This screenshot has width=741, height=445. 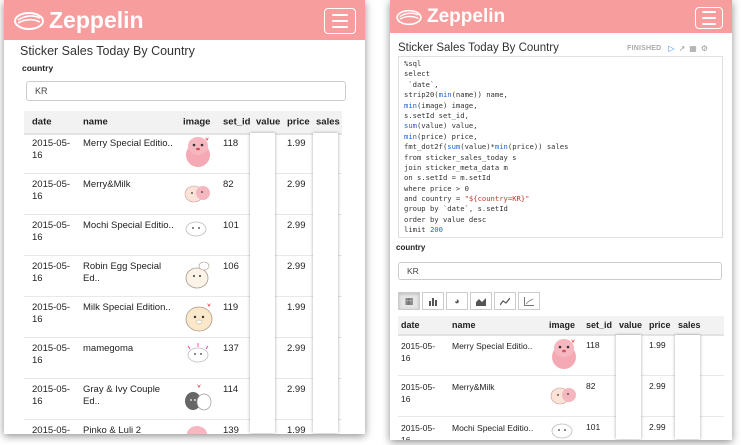 I want to click on cell-name: Merry&Milk, so click(x=107, y=184).